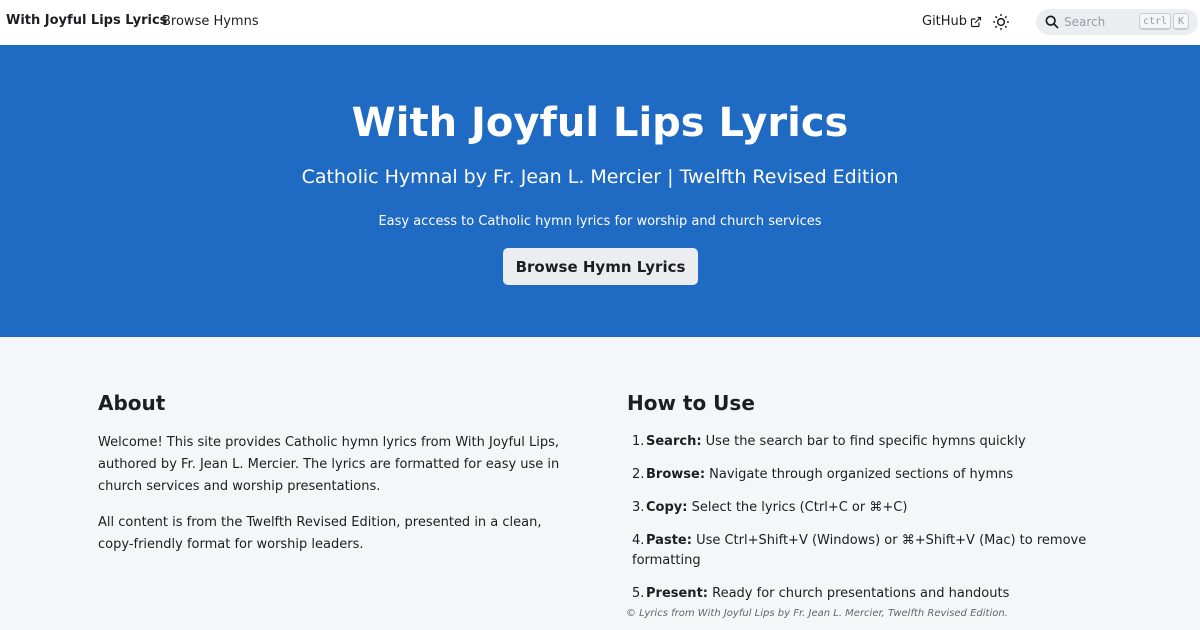 This screenshot has width=1200, height=630. I want to click on search-icon, so click(1052, 22).